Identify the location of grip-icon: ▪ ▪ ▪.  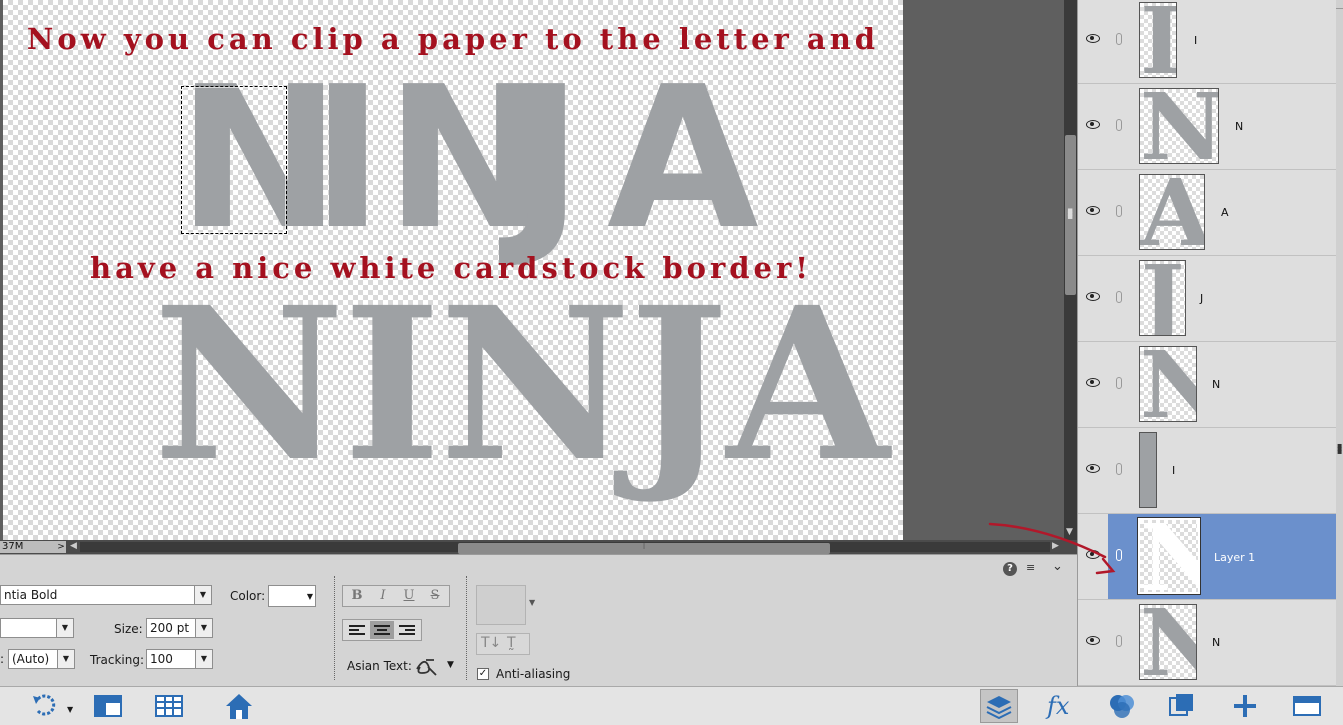
(1340, 448).